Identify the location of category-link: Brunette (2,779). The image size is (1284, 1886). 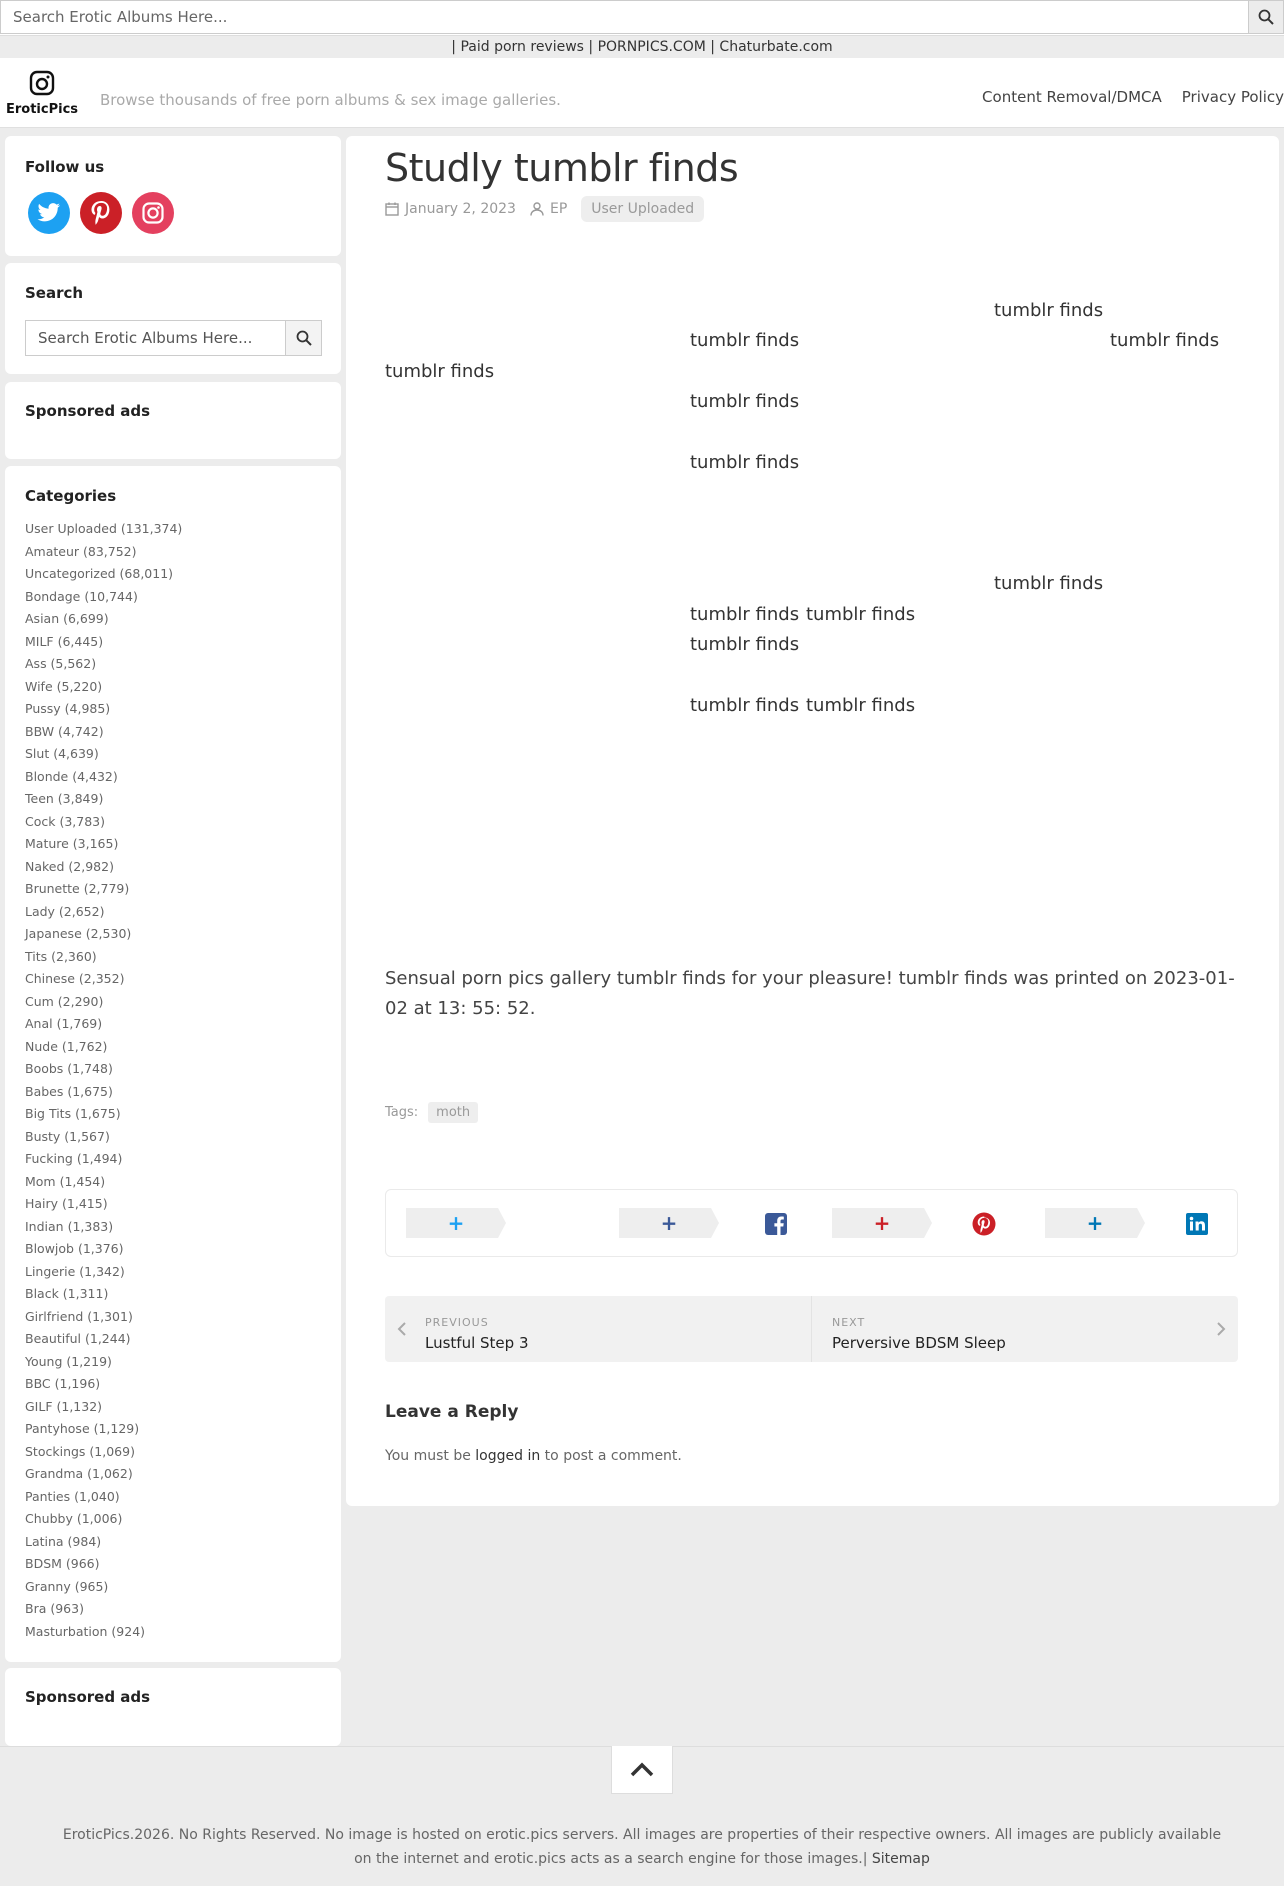
(103, 889).